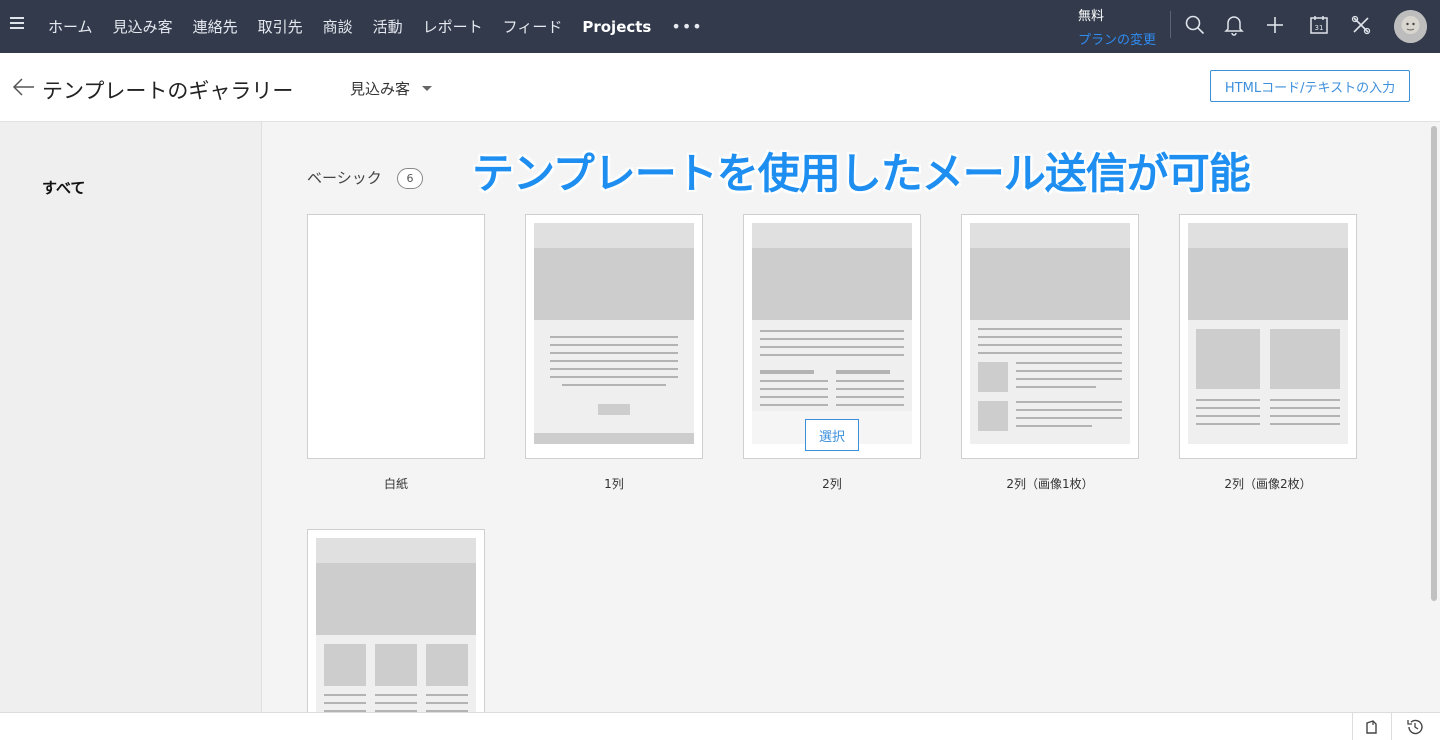 This screenshot has width=1440, height=740. What do you see at coordinates (70, 26) in the screenshot?
I see `nav-tab-home: ホーム` at bounding box center [70, 26].